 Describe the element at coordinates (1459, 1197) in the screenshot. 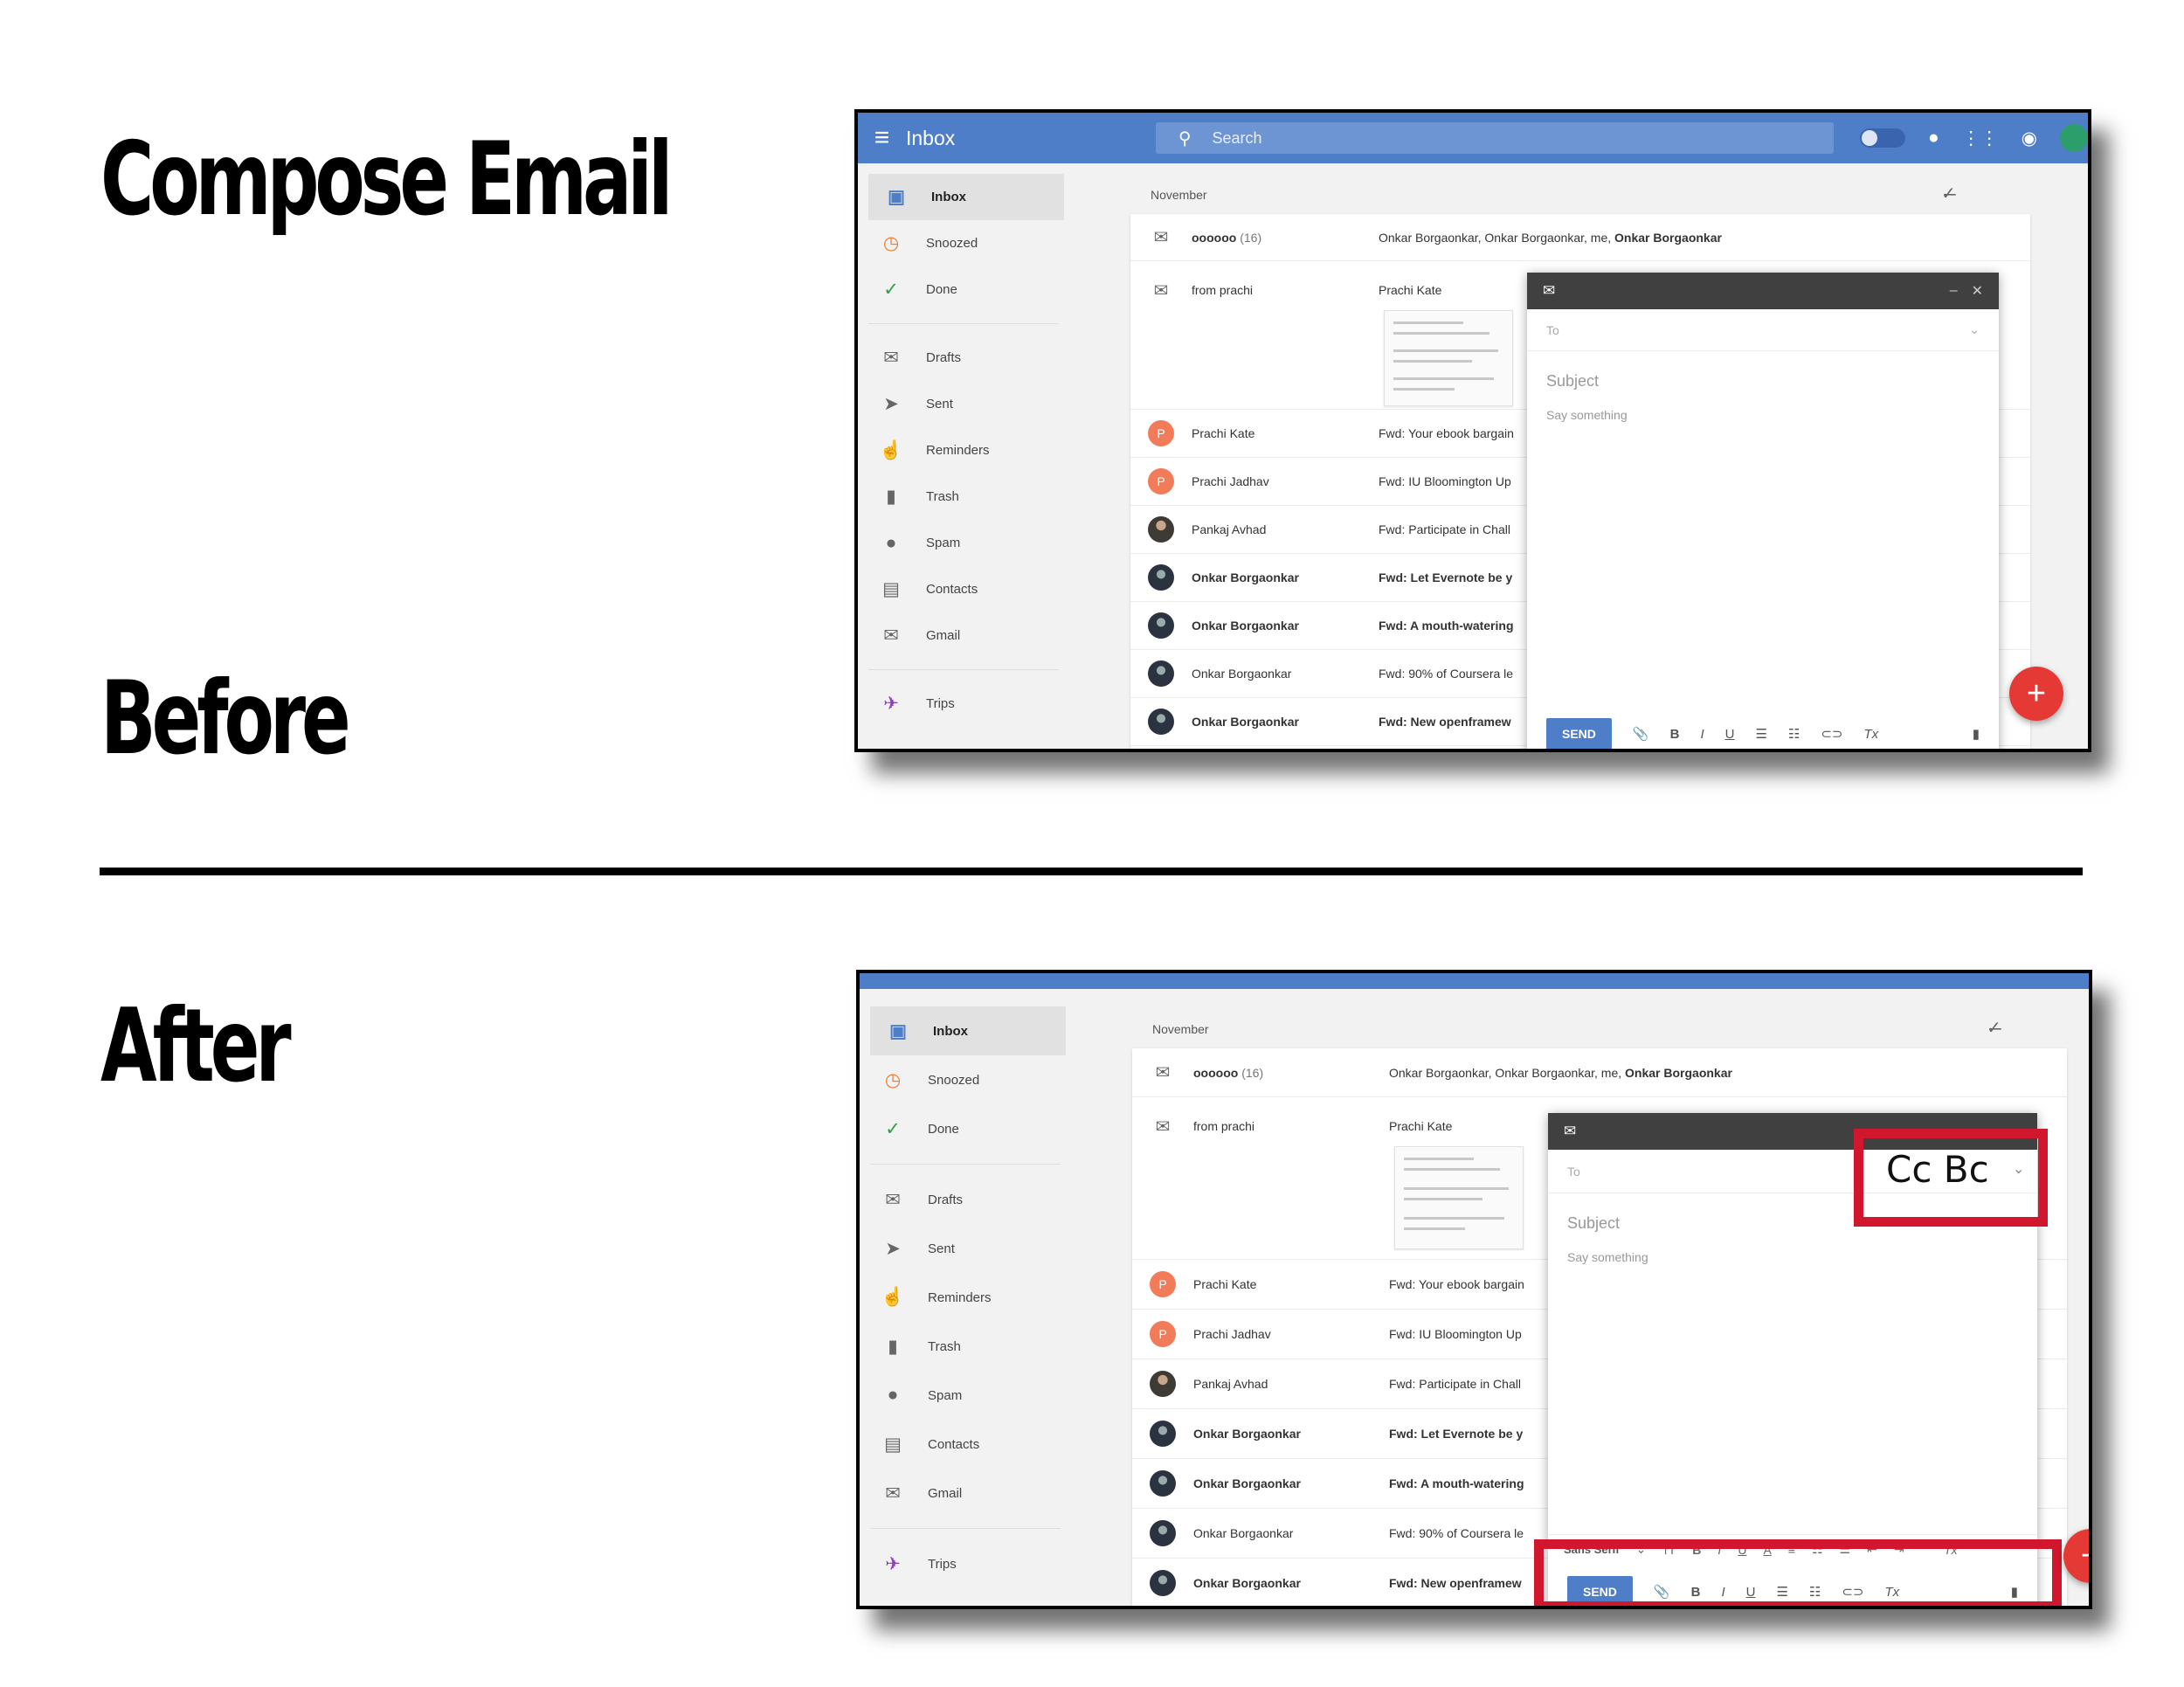

I see `bundle-preview-thumbnail` at that location.